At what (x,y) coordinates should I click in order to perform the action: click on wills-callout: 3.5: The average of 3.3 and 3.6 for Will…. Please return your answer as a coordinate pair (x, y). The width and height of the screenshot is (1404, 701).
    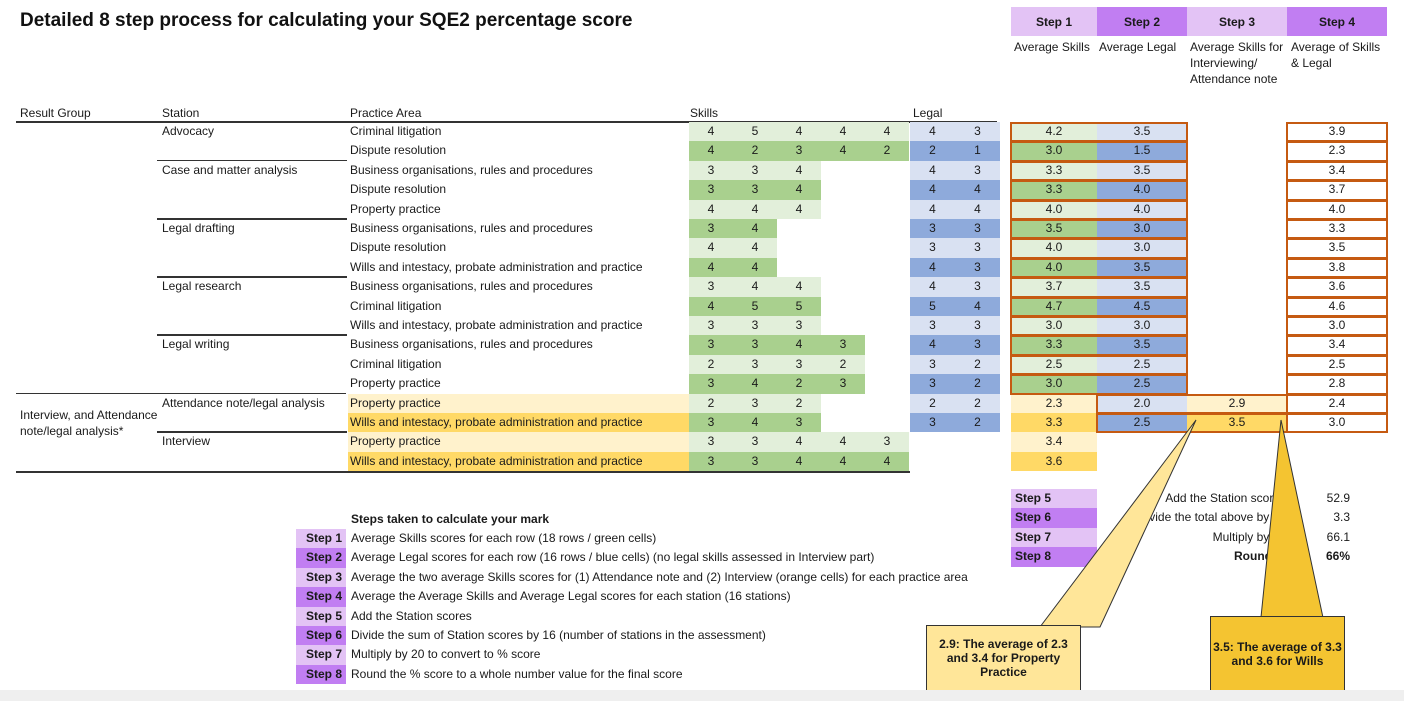
    Looking at the image, I should click on (1277, 654).